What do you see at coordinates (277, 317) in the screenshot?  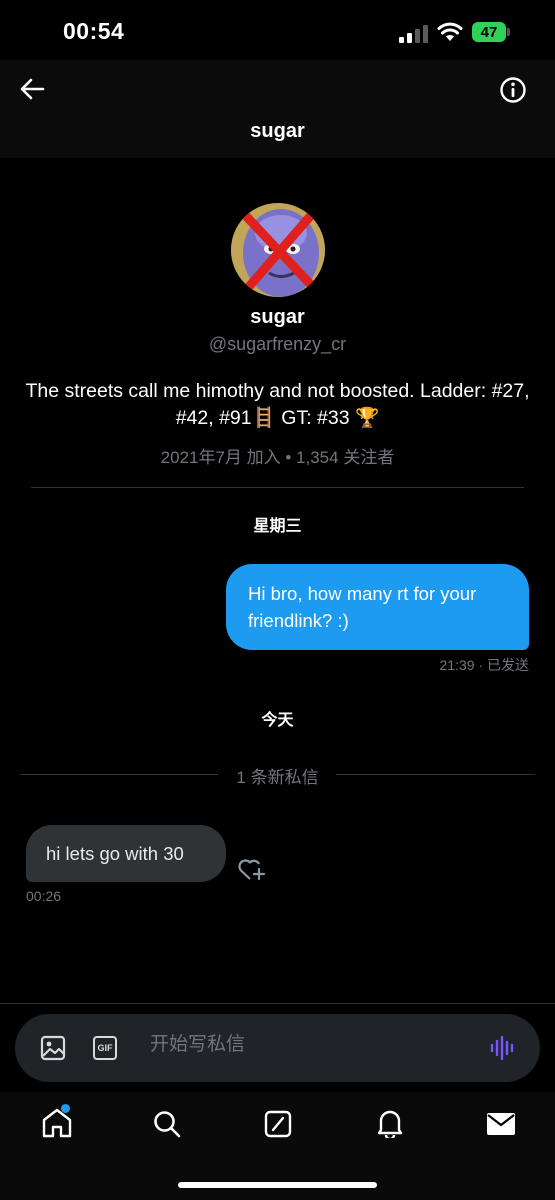 I see `profile-name: sugar` at bounding box center [277, 317].